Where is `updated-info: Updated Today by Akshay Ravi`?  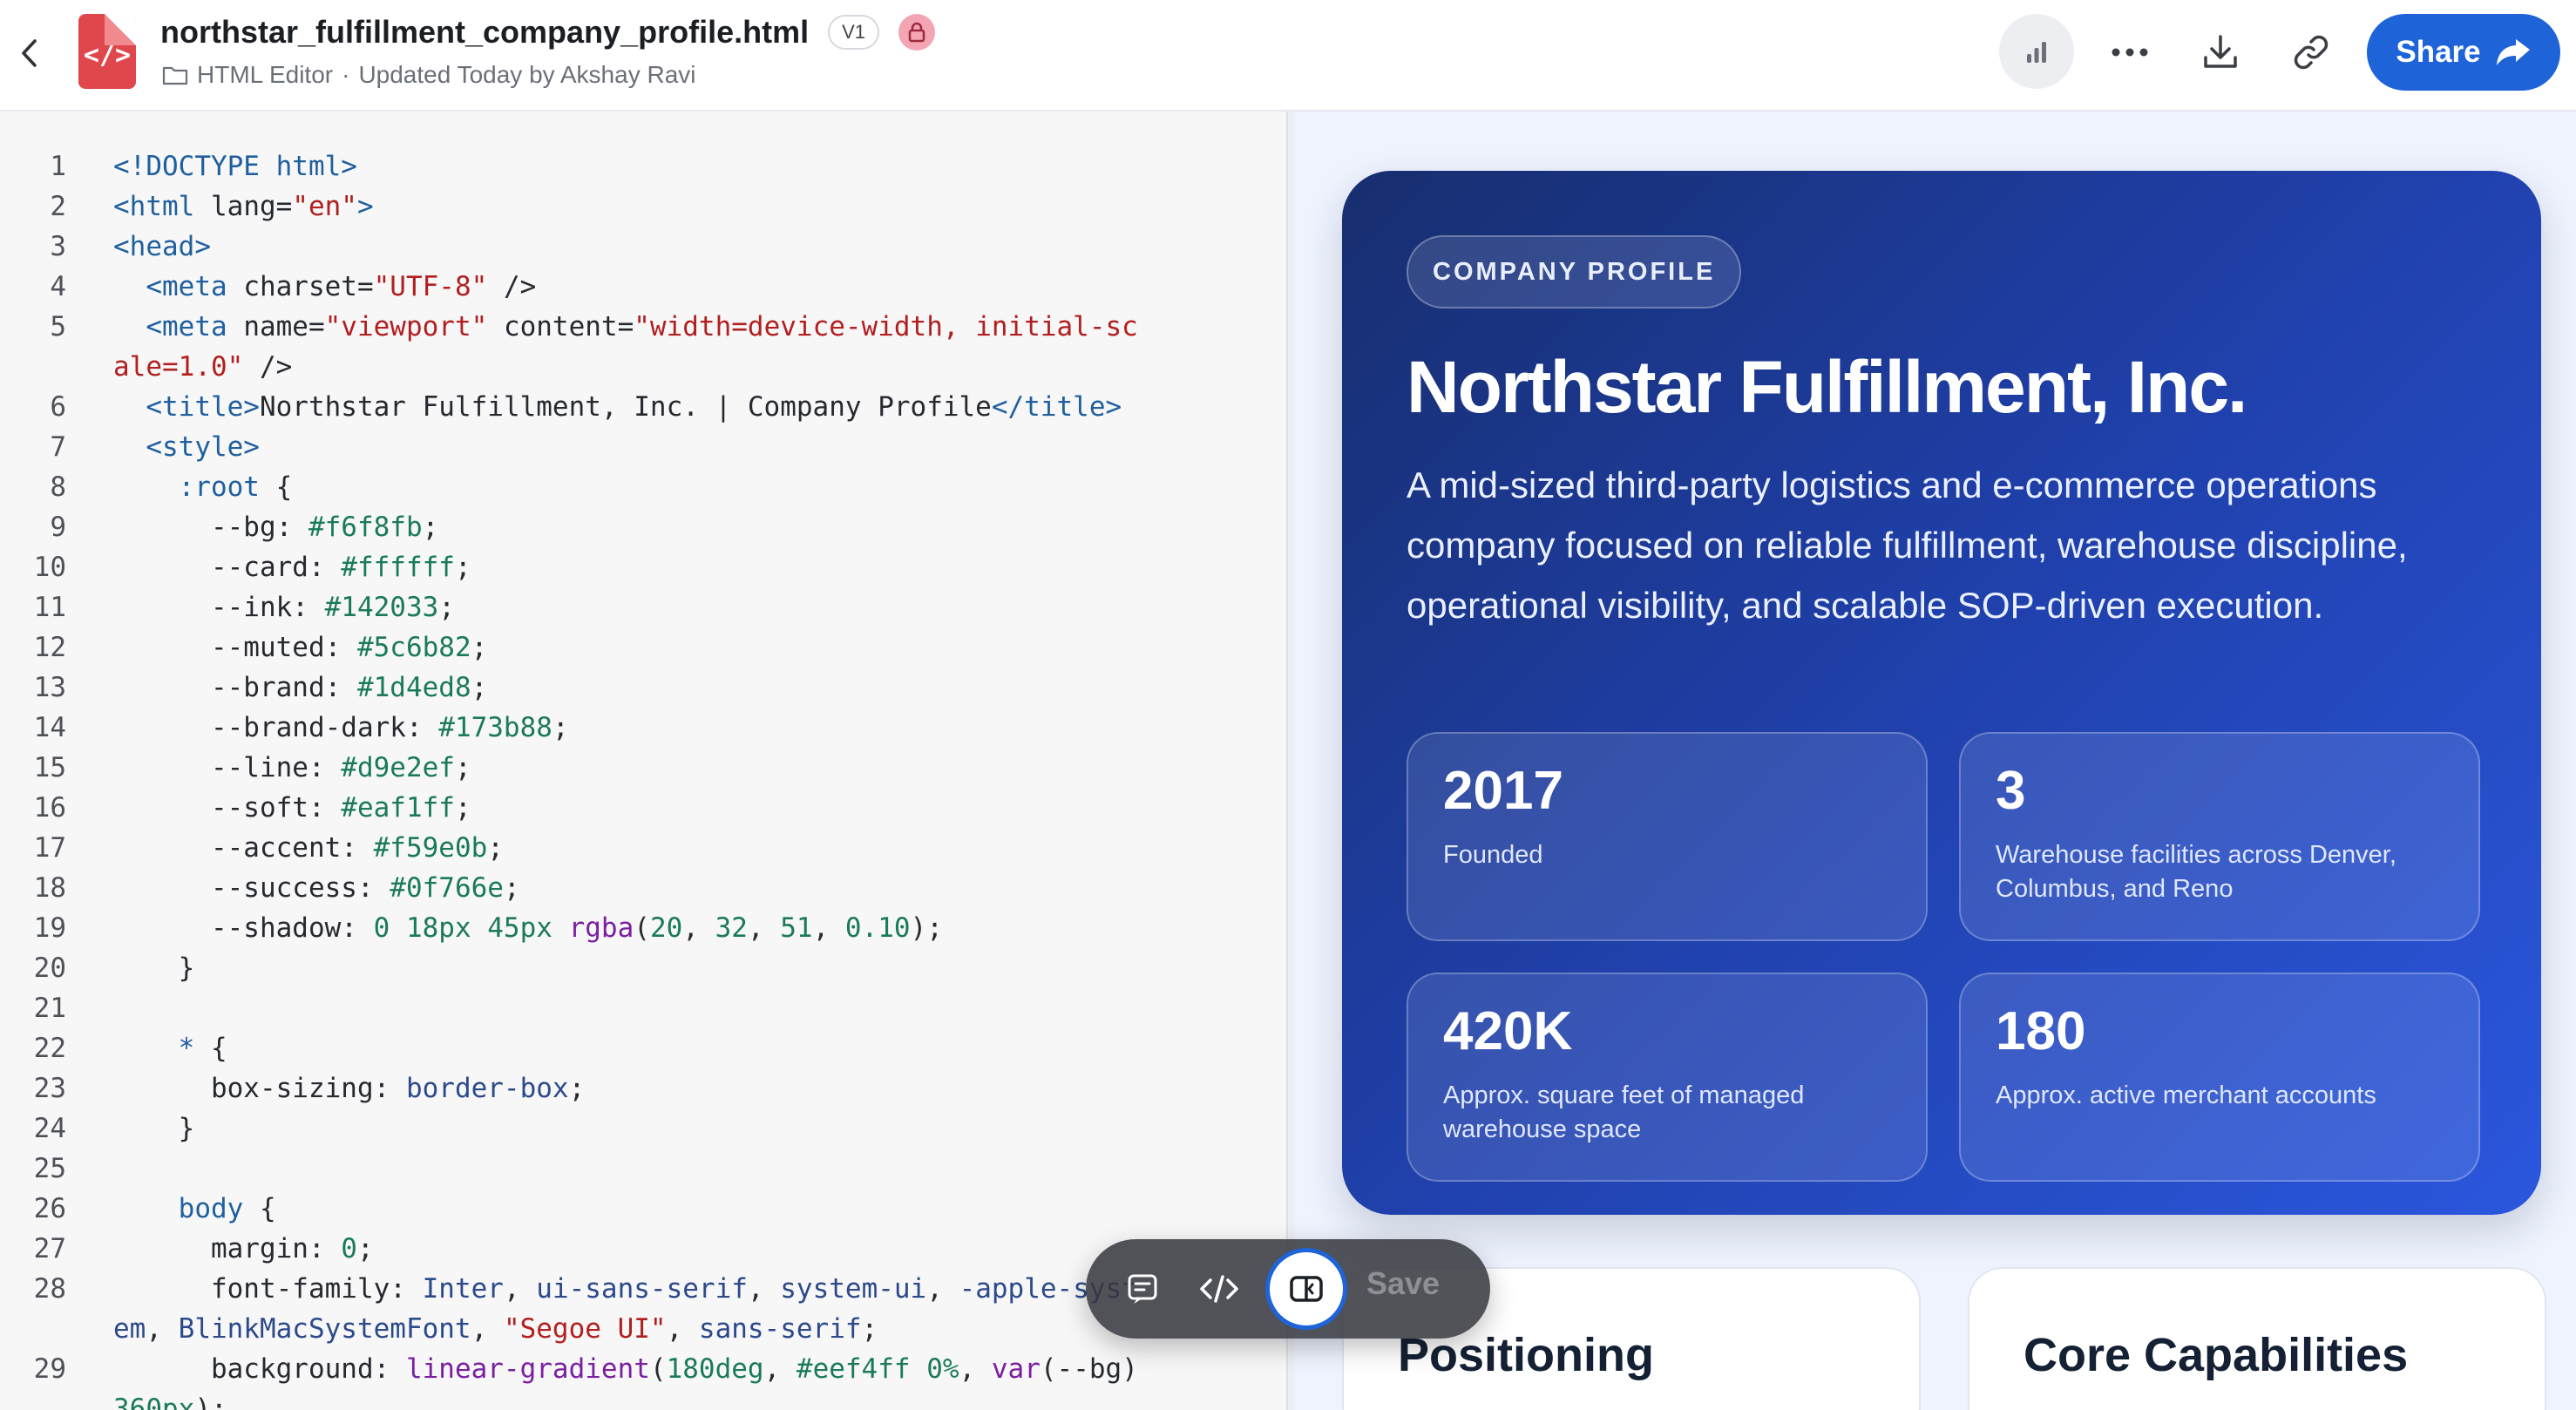
updated-info: Updated Today by Akshay Ravi is located at coordinates (527, 74).